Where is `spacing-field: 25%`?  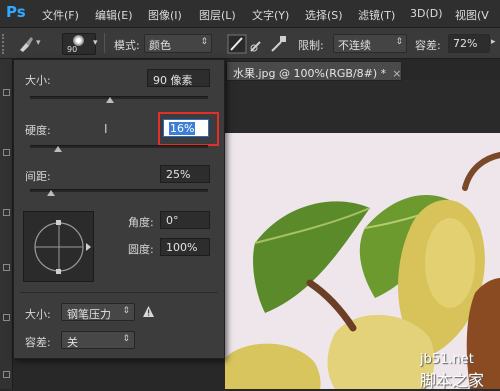
spacing-field: 25% is located at coordinates (185, 174).